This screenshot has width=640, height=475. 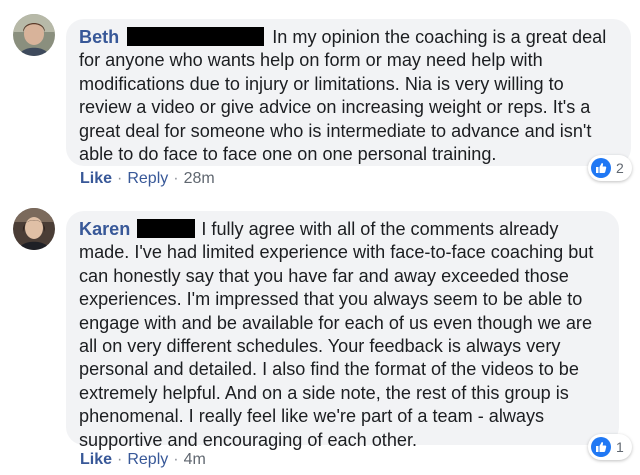 What do you see at coordinates (147, 459) in the screenshot?
I see `reply-button: Reply` at bounding box center [147, 459].